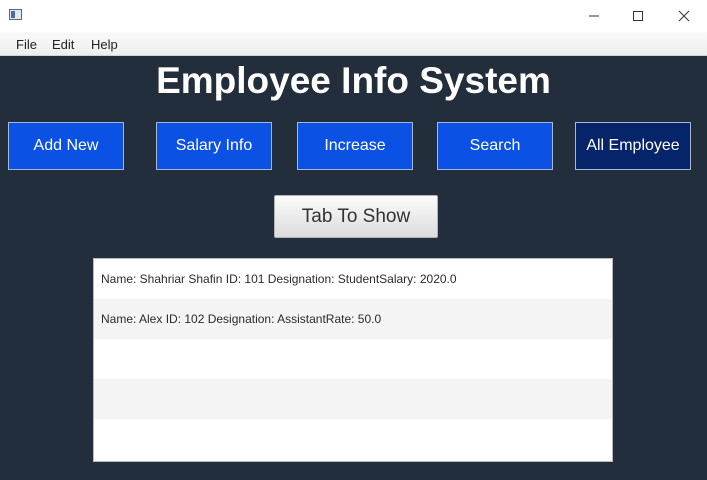 The image size is (707, 480). I want to click on maximize-icon, so click(638, 16).